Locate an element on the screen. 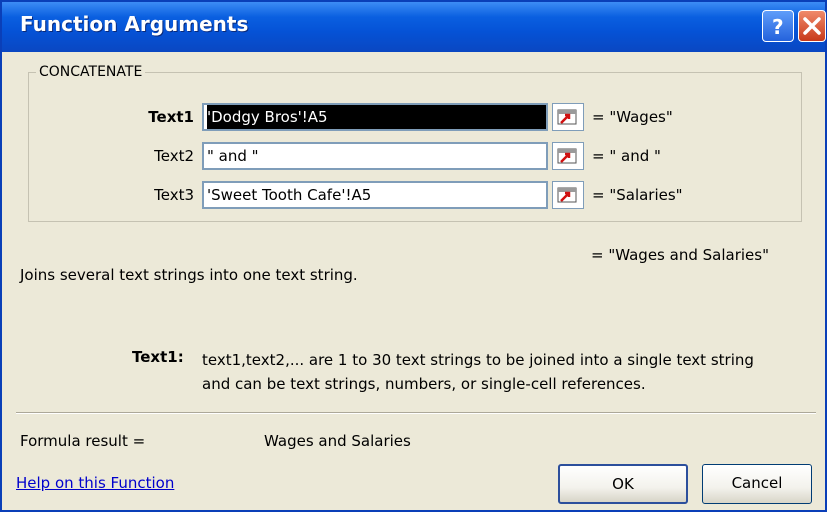 This screenshot has height=512, width=827. help-on-function-link: Help on this Function is located at coordinates (95, 483).